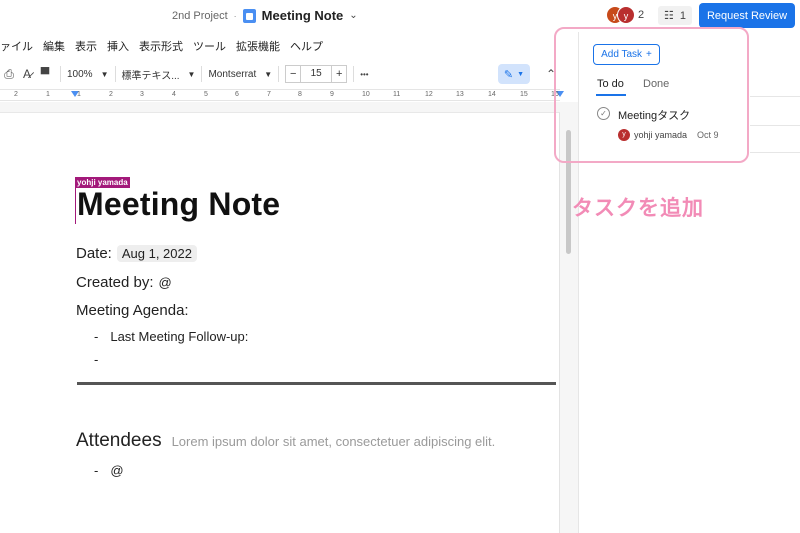 Image resolution: width=800 pixels, height=533 pixels. I want to click on ruler-number: 15, so click(524, 94).